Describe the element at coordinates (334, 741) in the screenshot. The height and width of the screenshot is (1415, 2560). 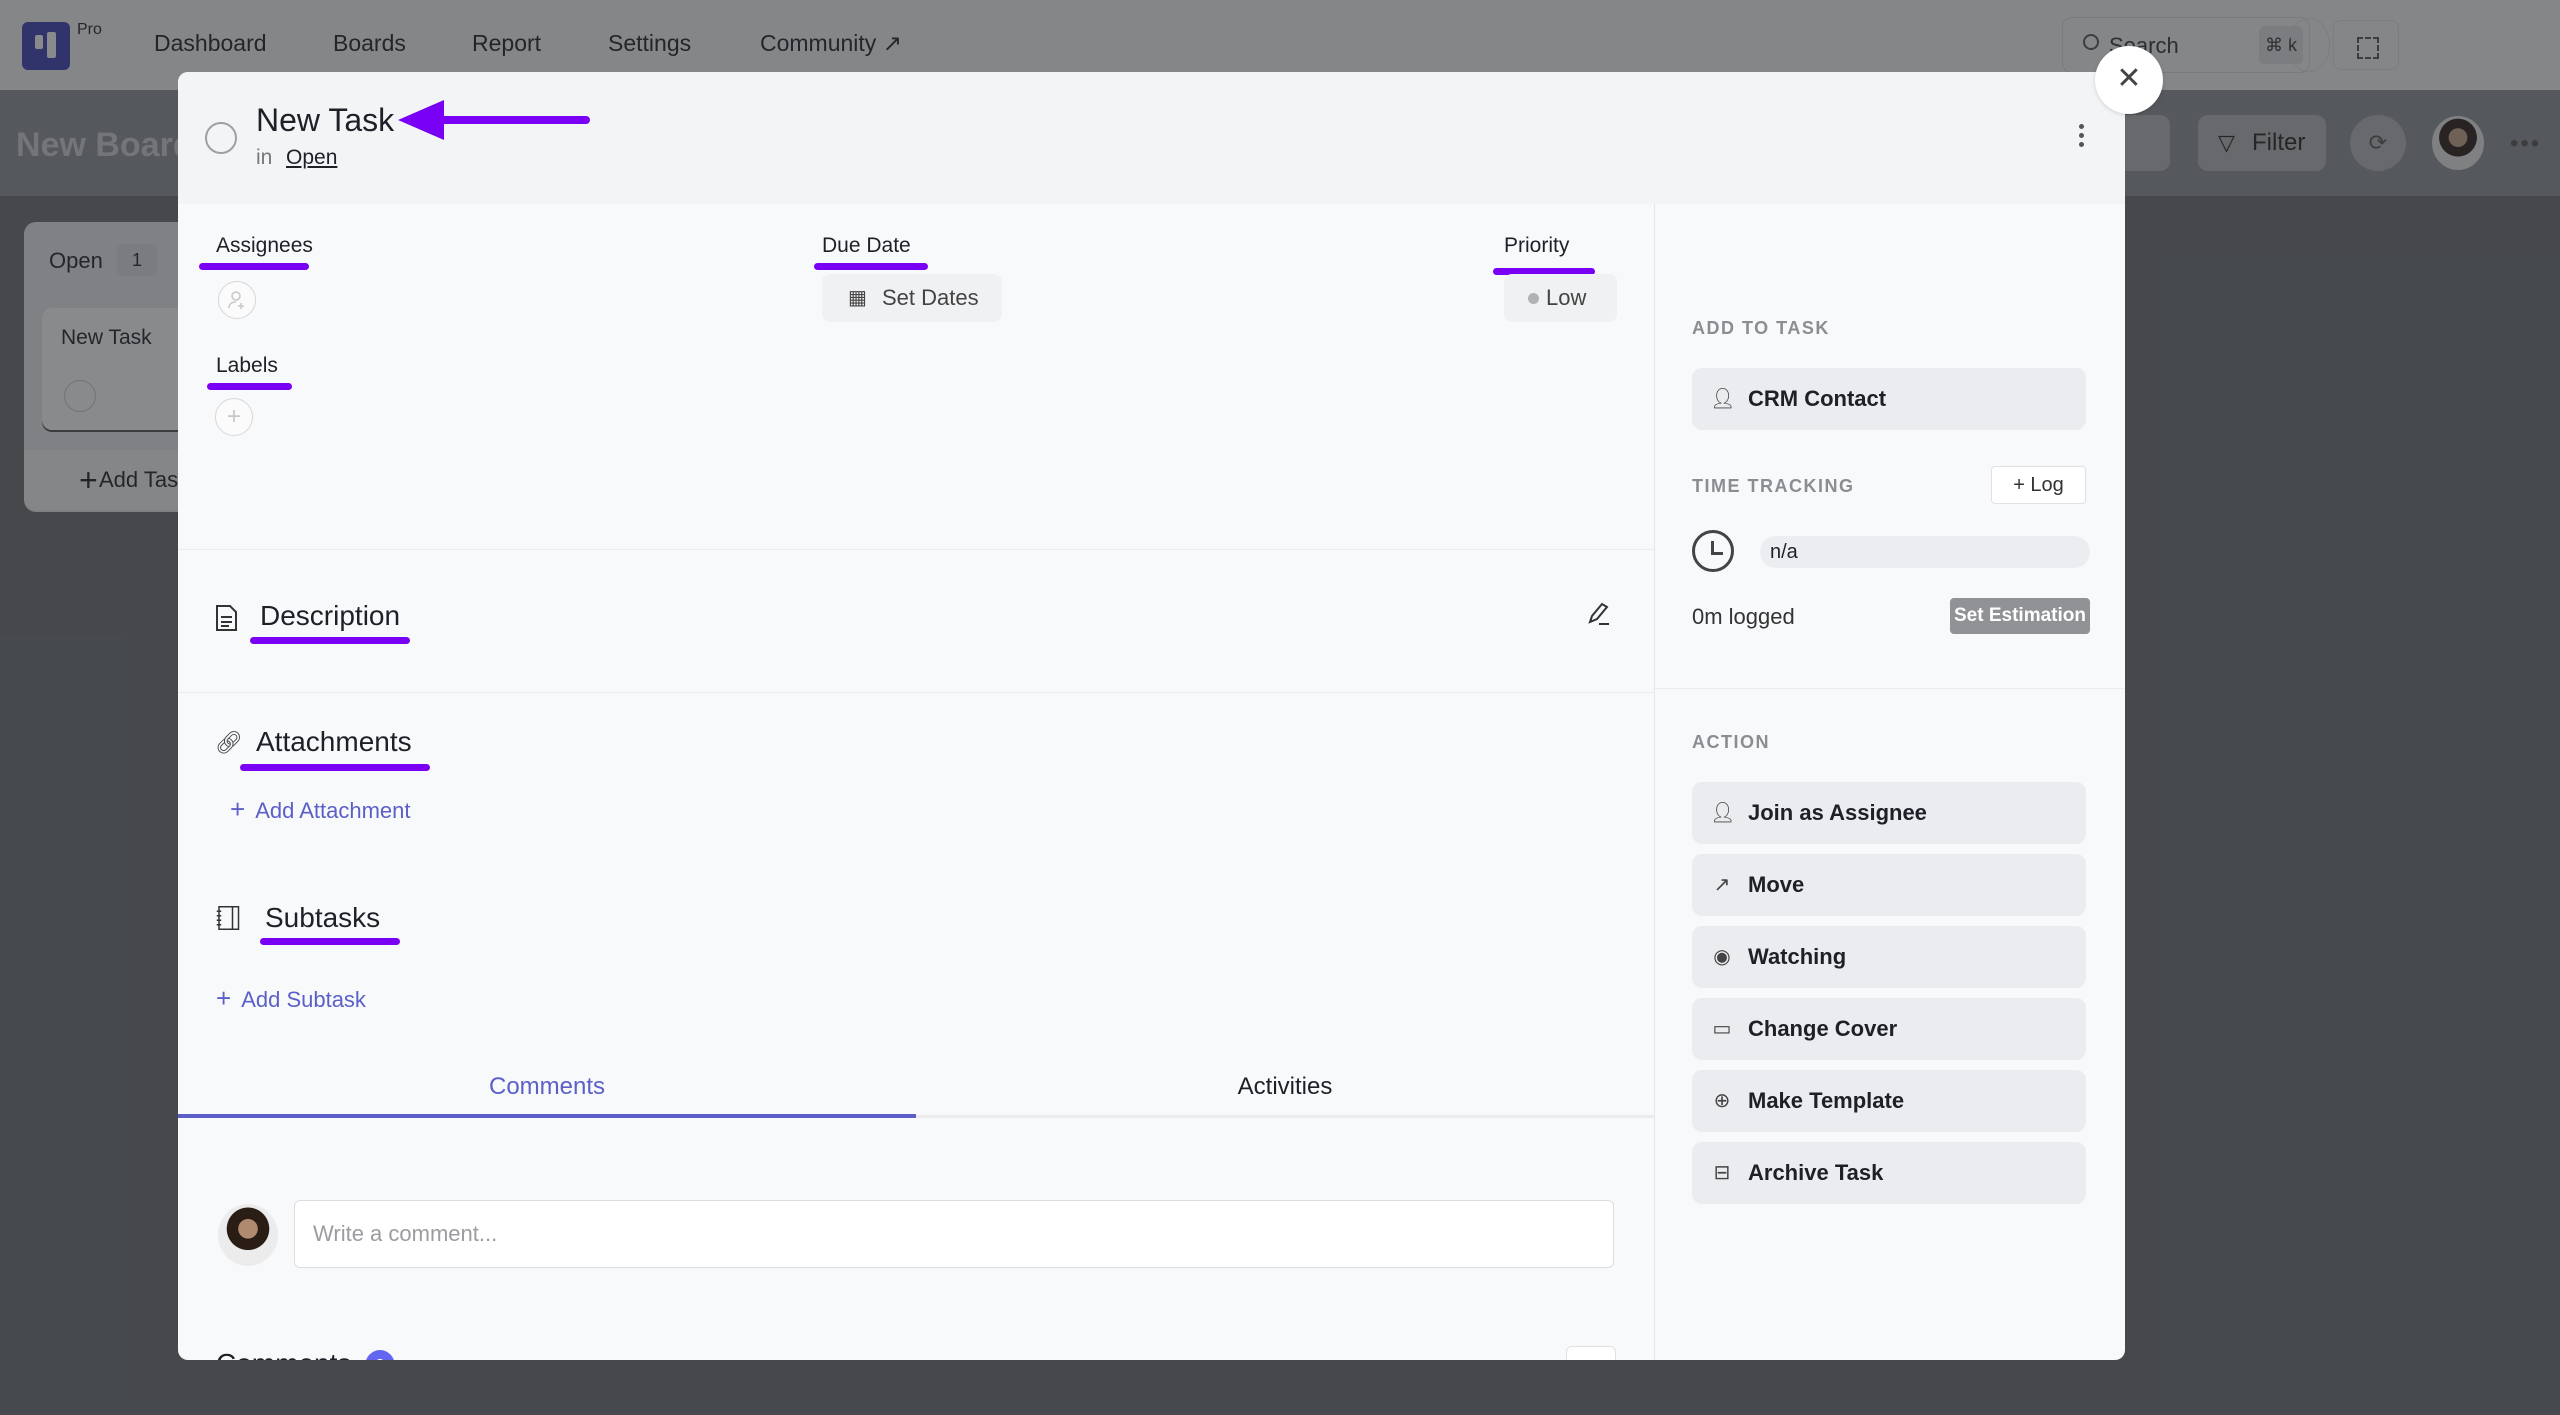
I see `attachments-heading: Attachments` at that location.